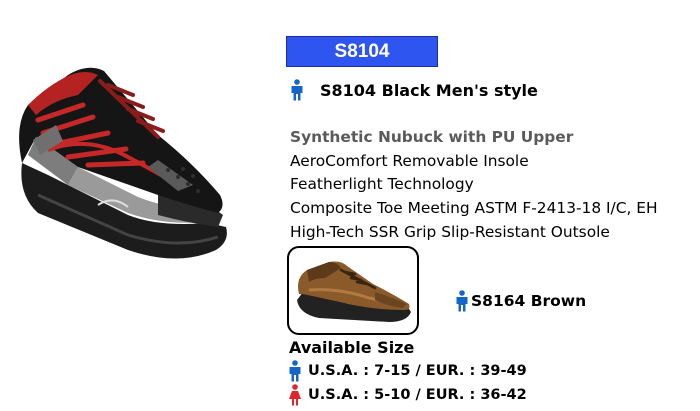 The height and width of the screenshot is (411, 700). What do you see at coordinates (429, 90) in the screenshot?
I see `product-title: S8104 Black Men's style` at bounding box center [429, 90].